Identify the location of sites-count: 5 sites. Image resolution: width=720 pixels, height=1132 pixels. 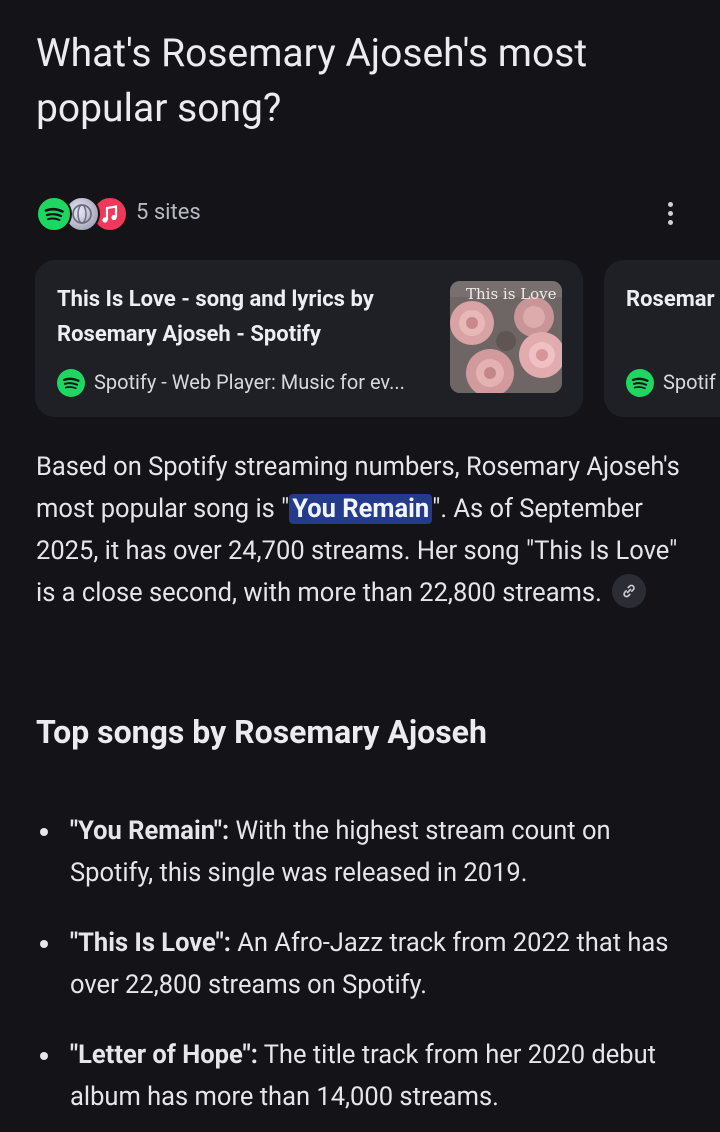
(168, 212).